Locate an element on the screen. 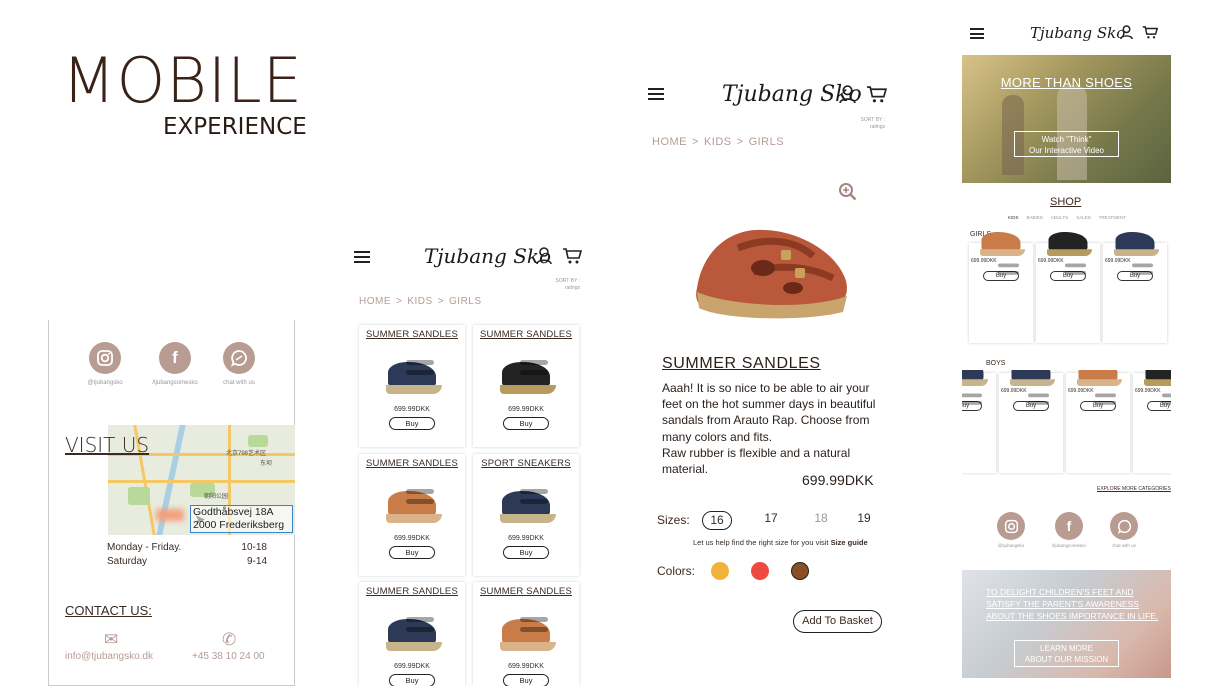 The width and height of the screenshot is (1220, 686). phone-link: +45 38 10 24 00 is located at coordinates (228, 656).